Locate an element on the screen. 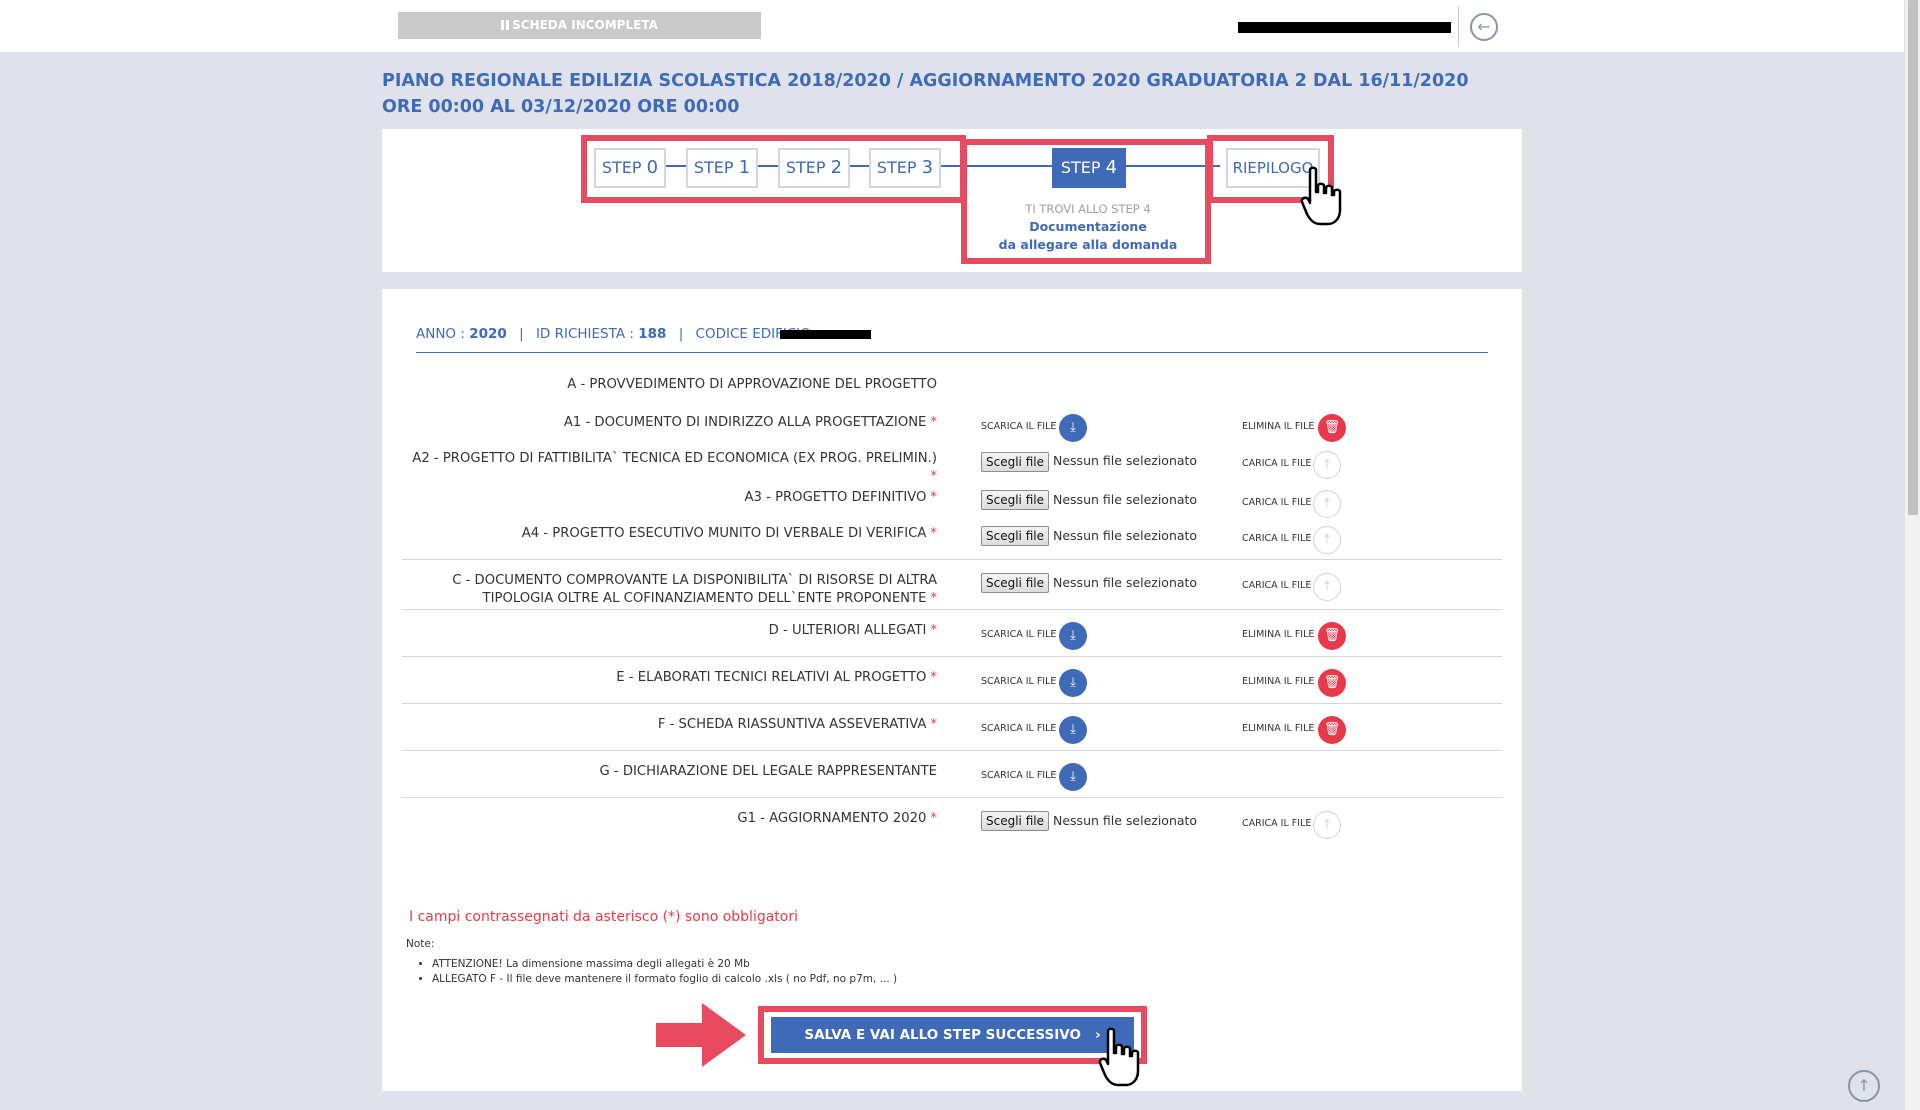 This screenshot has height=1110, width=1920. top-separator is located at coordinates (1458, 26).